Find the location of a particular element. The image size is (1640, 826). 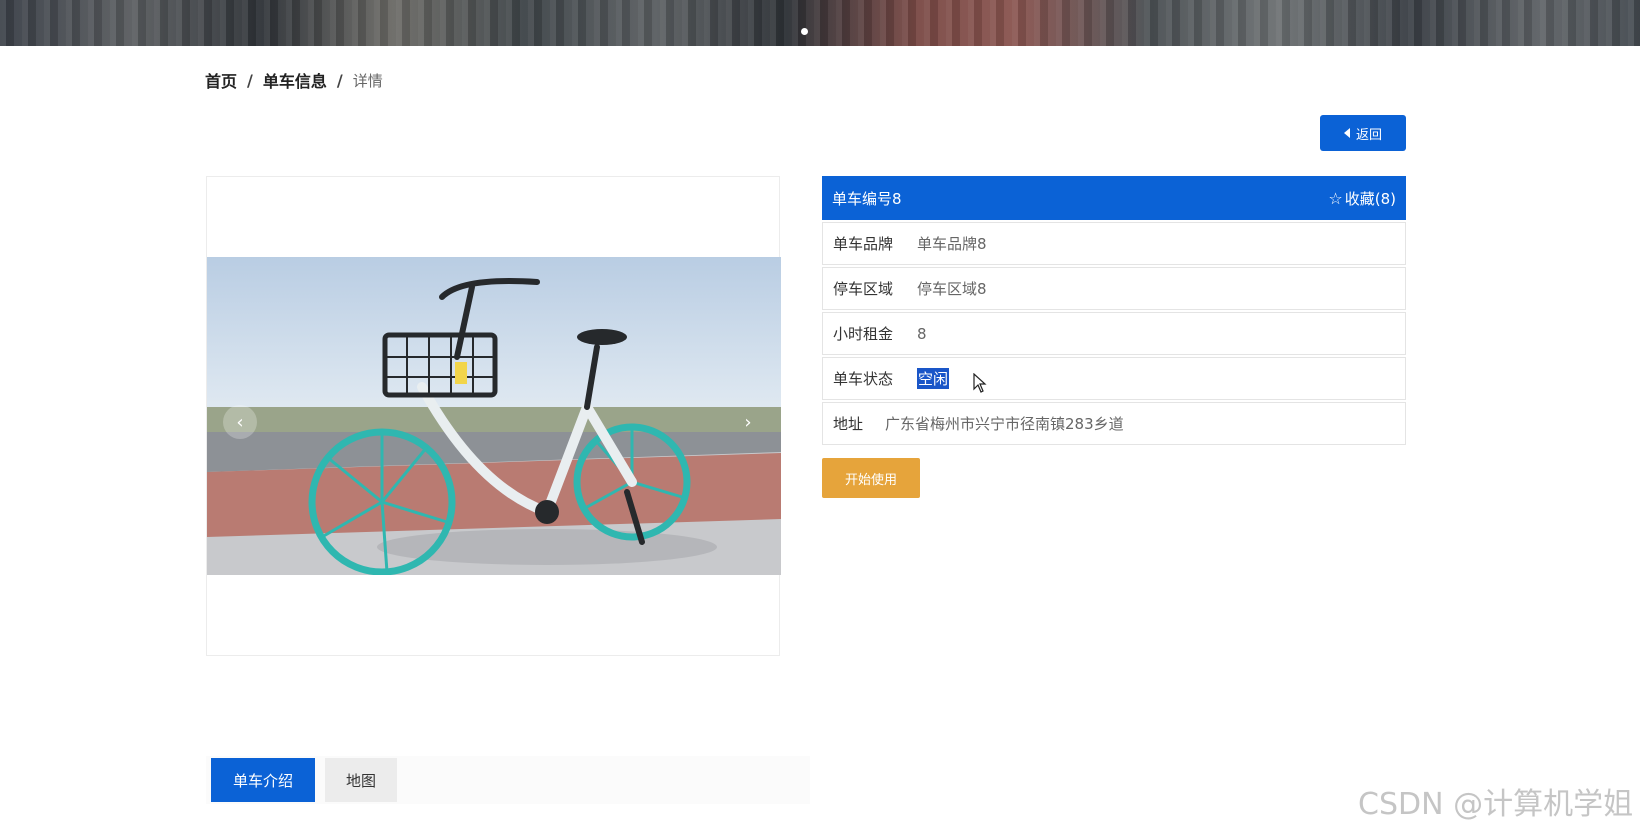

watermark: CSDN @计算机学姐 is located at coordinates (1496, 804).